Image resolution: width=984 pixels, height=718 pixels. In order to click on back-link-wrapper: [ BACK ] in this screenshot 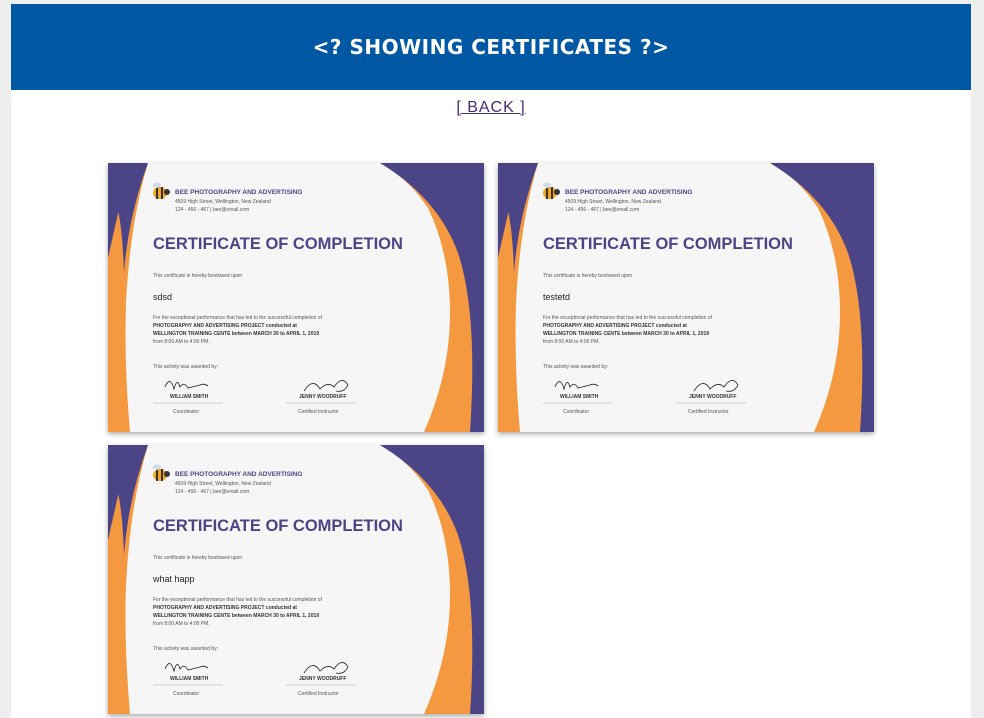, I will do `click(491, 108)`.